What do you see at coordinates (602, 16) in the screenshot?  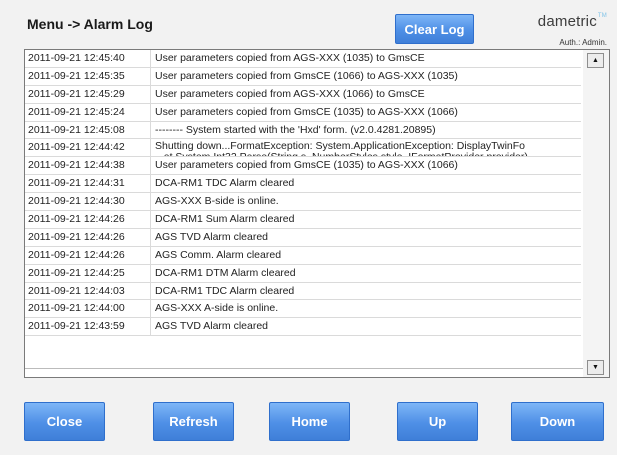 I see `brand-trademark: TM` at bounding box center [602, 16].